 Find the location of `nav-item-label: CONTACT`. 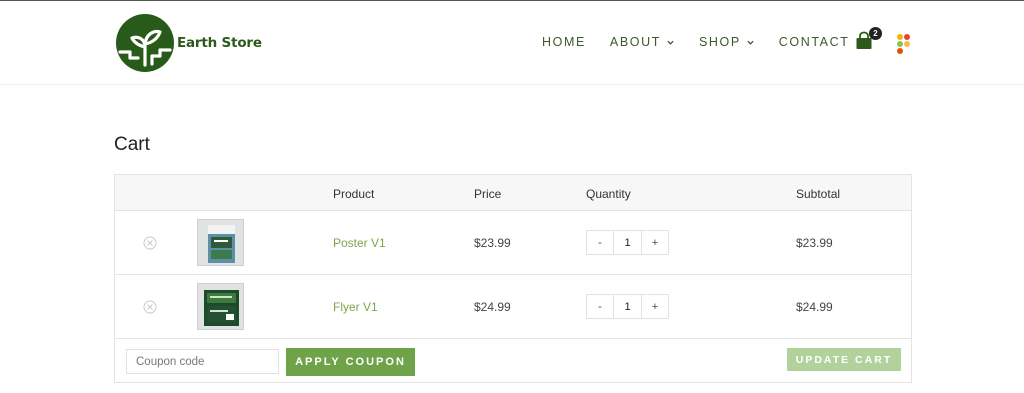

nav-item-label: CONTACT is located at coordinates (814, 42).